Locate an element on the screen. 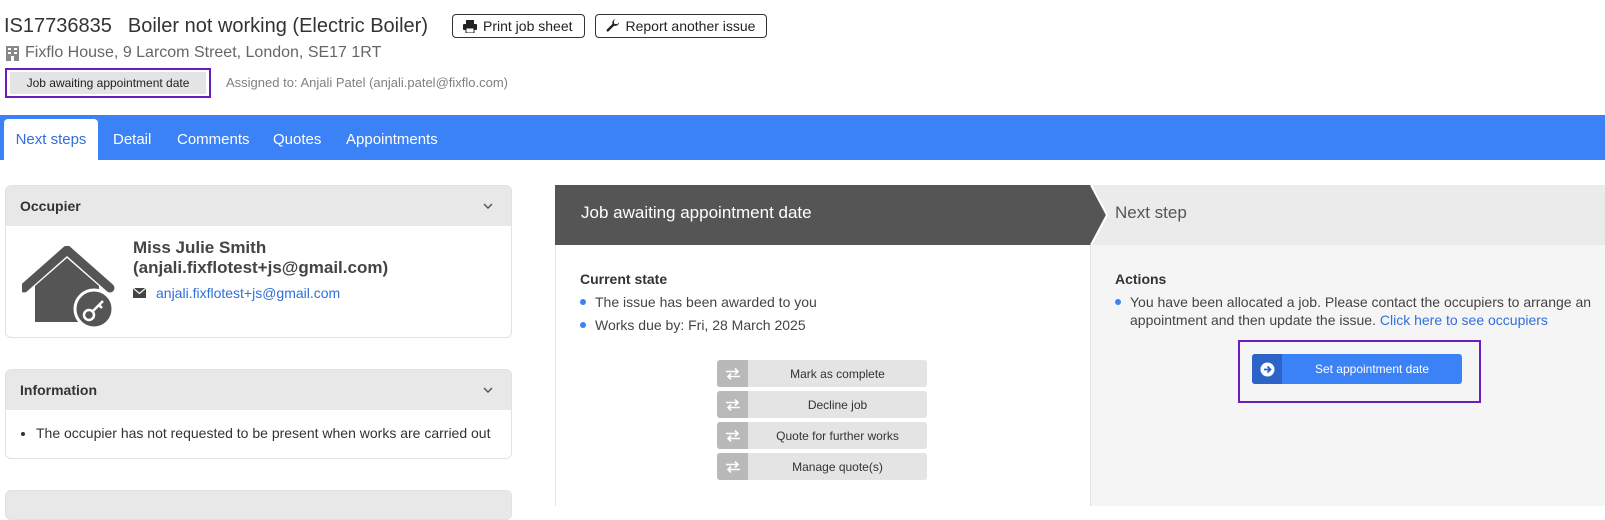 This screenshot has width=1605, height=520. next-step-heading: Next step is located at coordinates (1151, 212).